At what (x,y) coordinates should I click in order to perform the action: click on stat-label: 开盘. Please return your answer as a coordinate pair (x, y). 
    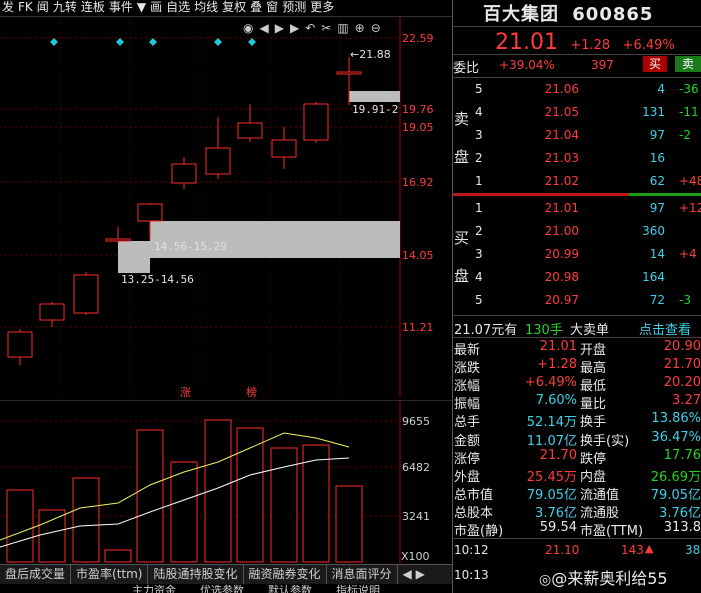
    Looking at the image, I should click on (593, 350).